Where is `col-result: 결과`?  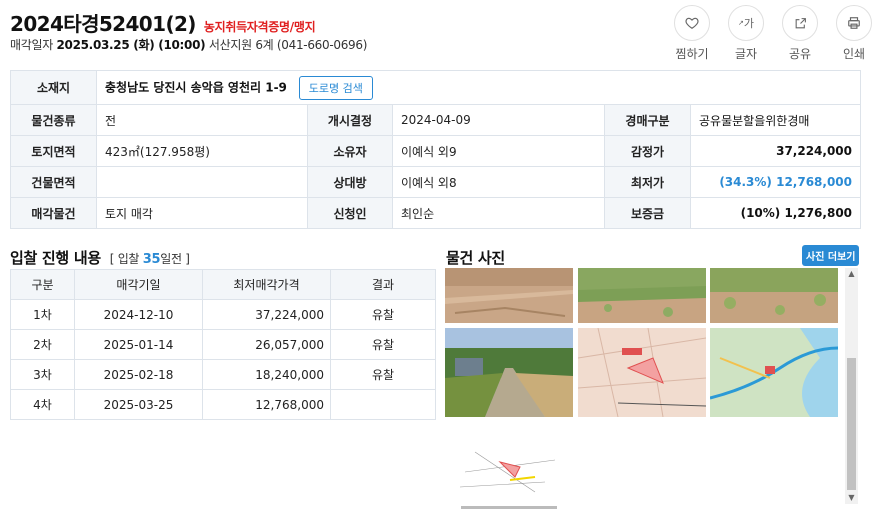
col-result: 결과 is located at coordinates (383, 284).